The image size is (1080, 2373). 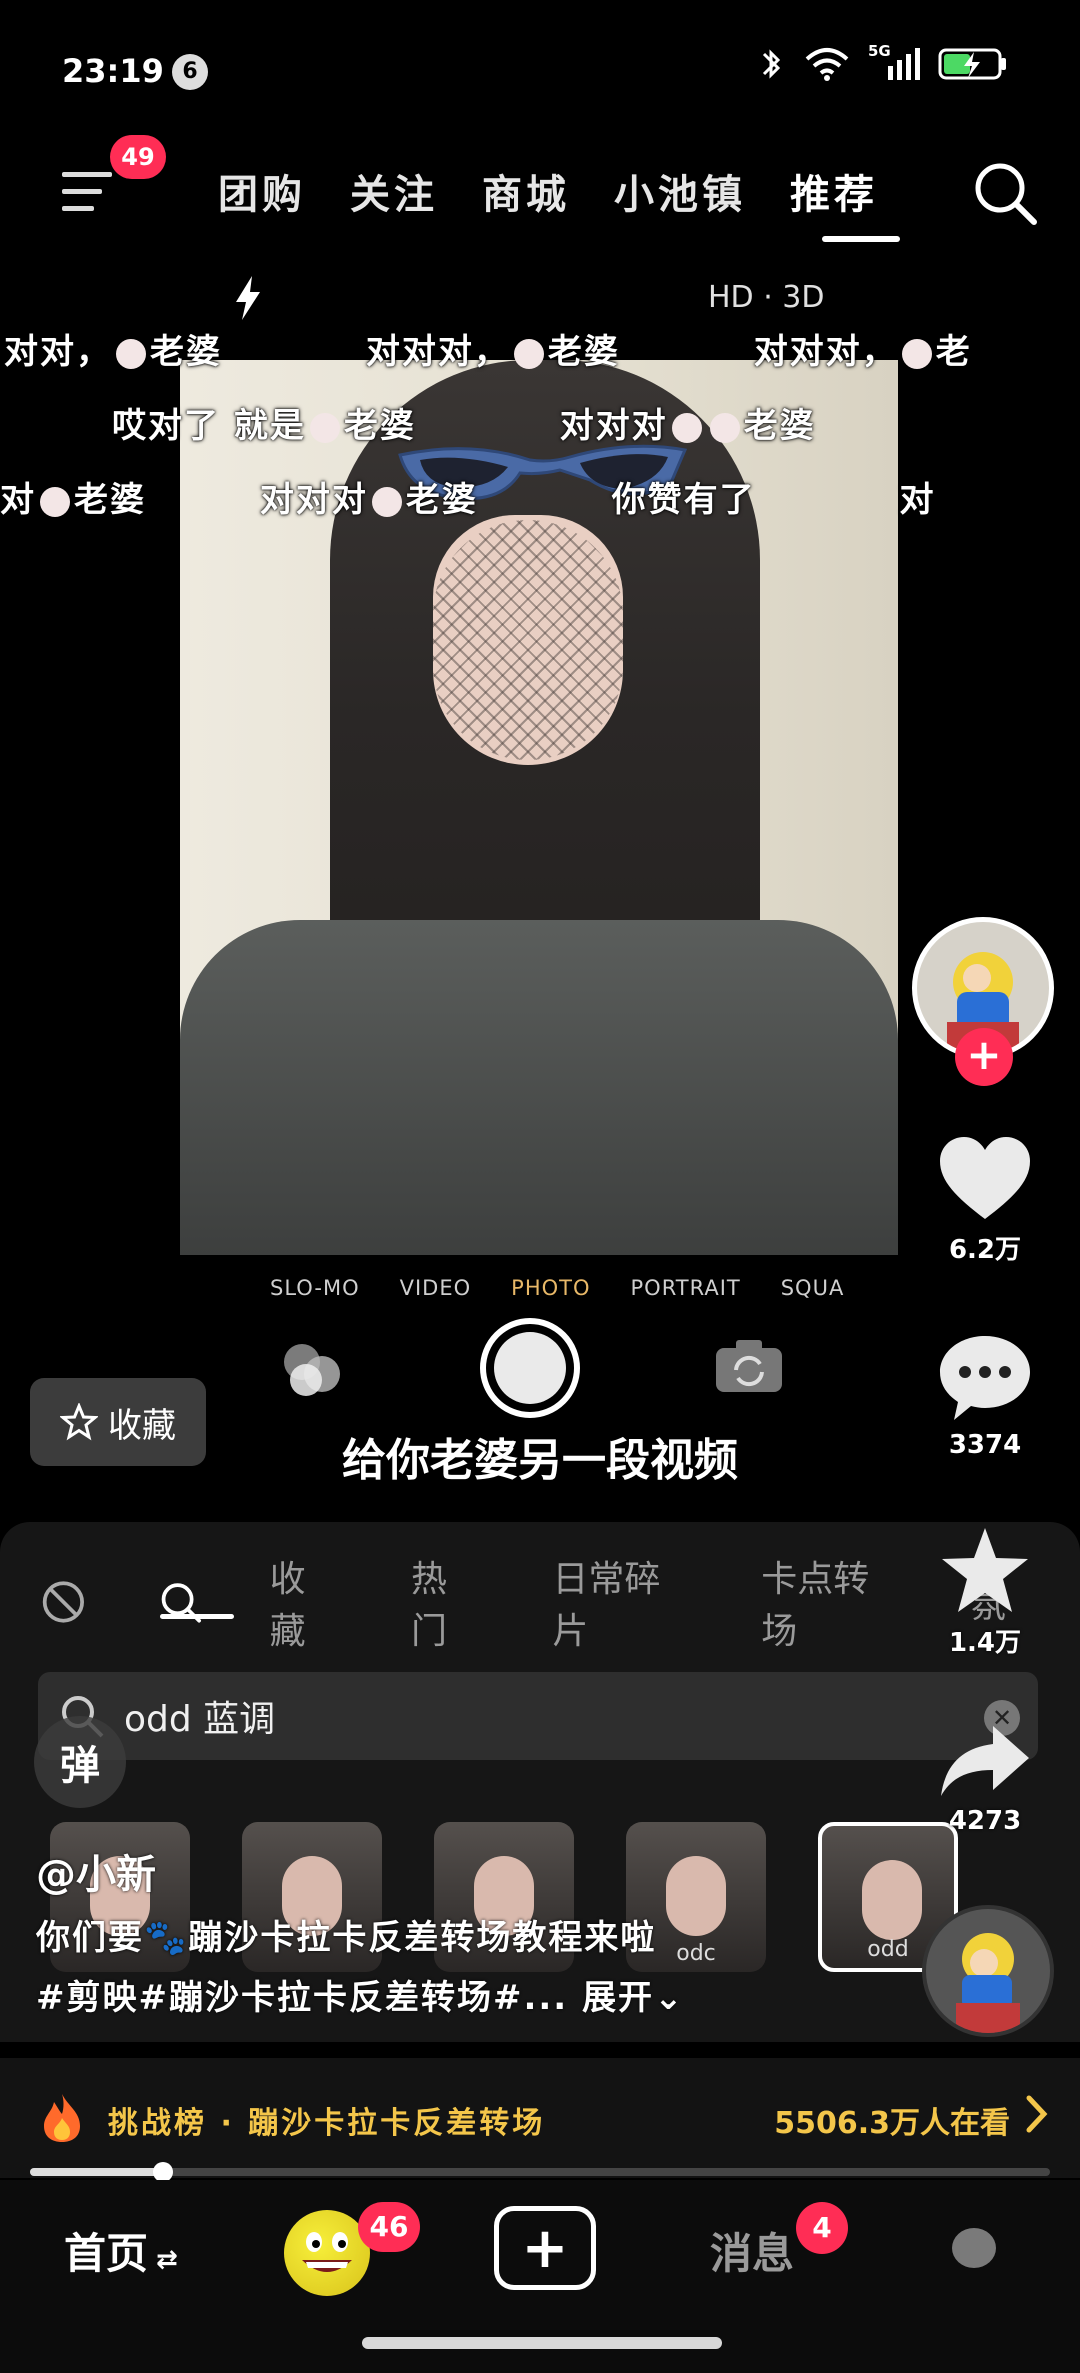 I want to click on mode-video: VIDEO, so click(x=436, y=1288).